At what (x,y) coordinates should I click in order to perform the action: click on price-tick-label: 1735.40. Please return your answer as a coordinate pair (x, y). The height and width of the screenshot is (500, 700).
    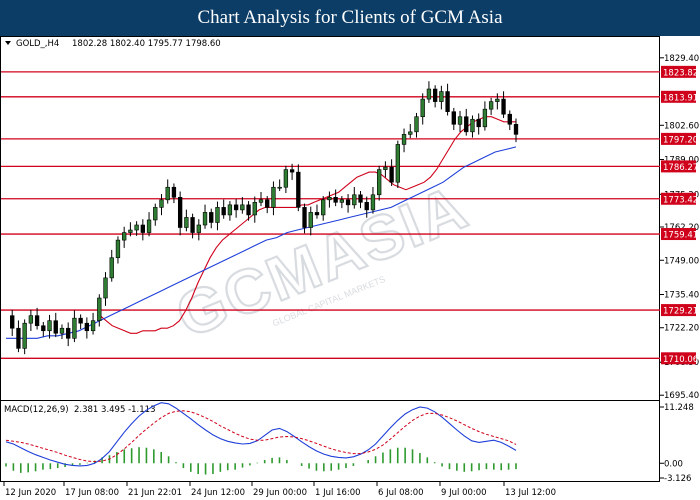
    Looking at the image, I should click on (681, 295).